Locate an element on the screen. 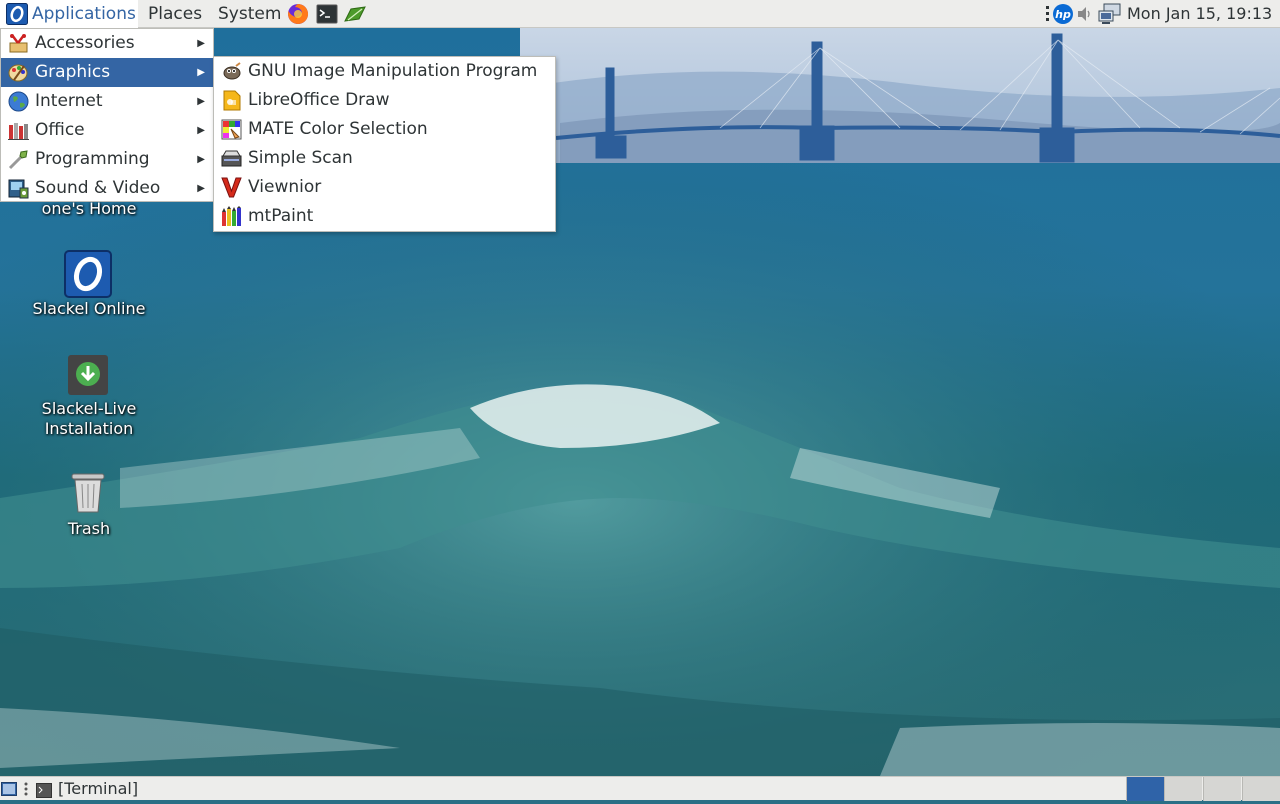 The width and height of the screenshot is (1280, 804). menu-item-label: Programming is located at coordinates (92, 159).